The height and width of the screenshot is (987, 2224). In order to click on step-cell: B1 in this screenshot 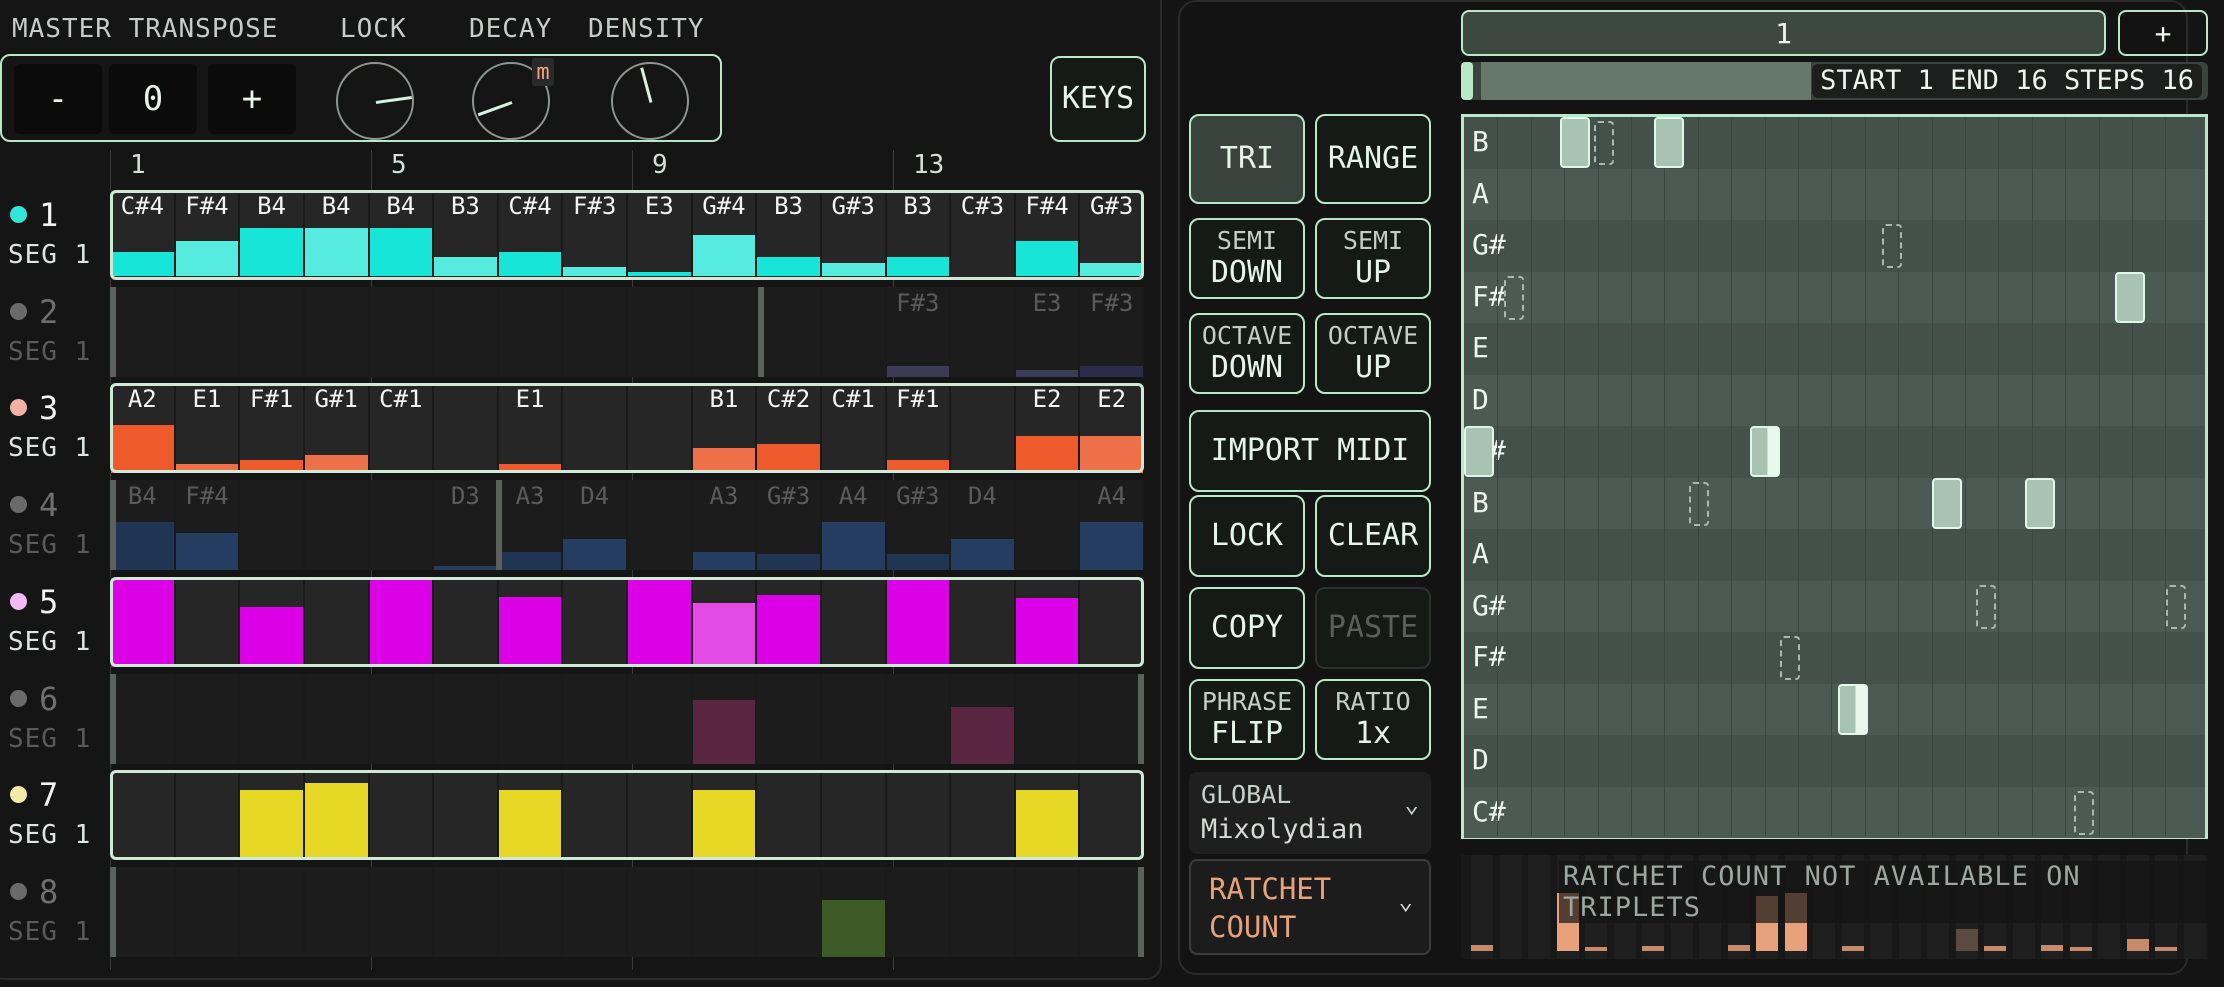, I will do `click(724, 428)`.